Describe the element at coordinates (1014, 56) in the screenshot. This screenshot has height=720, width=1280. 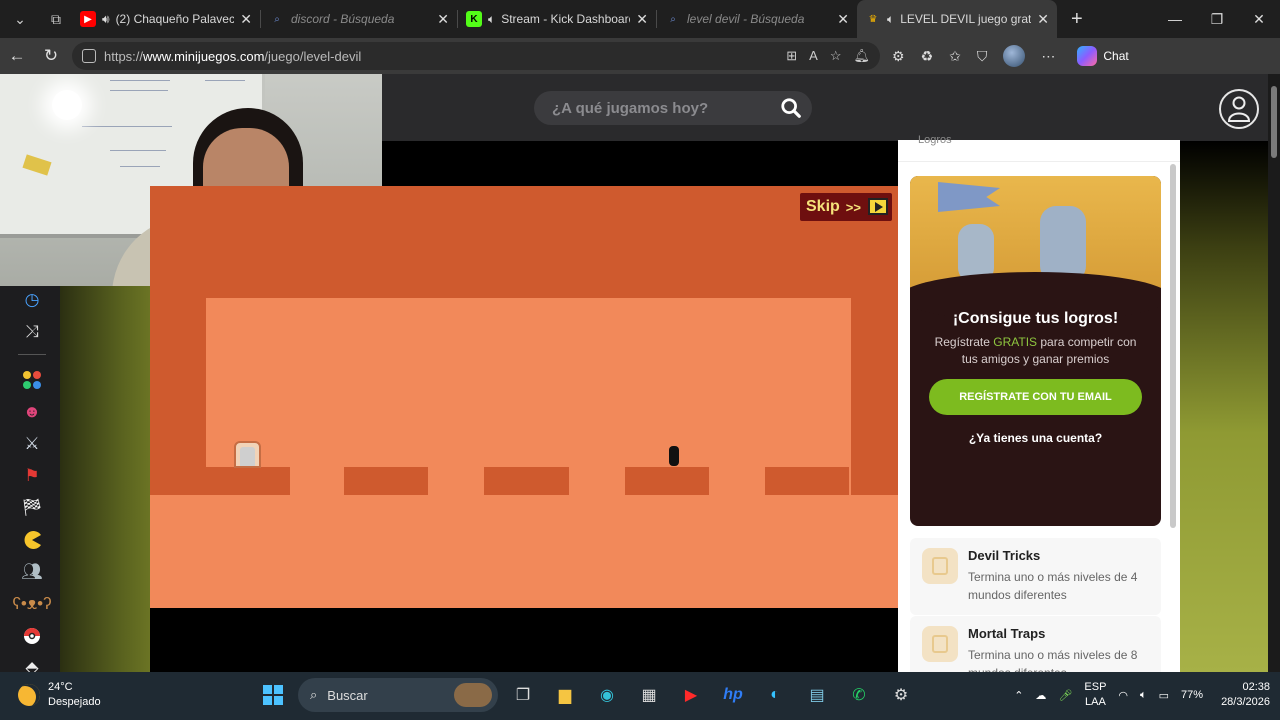
I see `profile-avatar` at that location.